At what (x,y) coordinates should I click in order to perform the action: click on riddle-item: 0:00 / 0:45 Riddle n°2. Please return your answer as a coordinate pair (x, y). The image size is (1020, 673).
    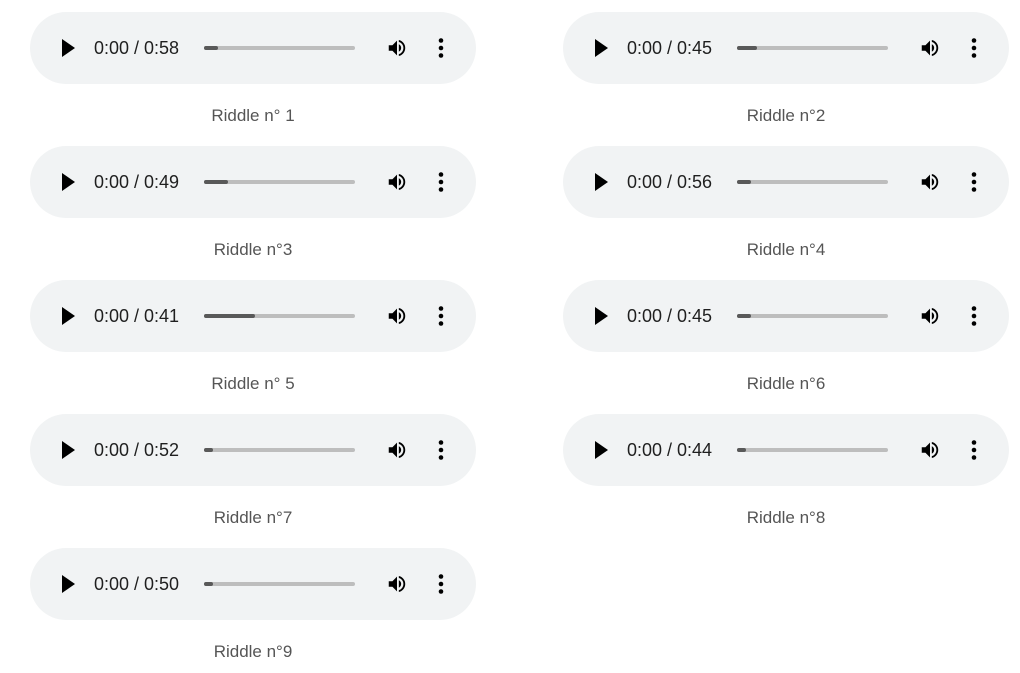
    Looking at the image, I should click on (786, 69).